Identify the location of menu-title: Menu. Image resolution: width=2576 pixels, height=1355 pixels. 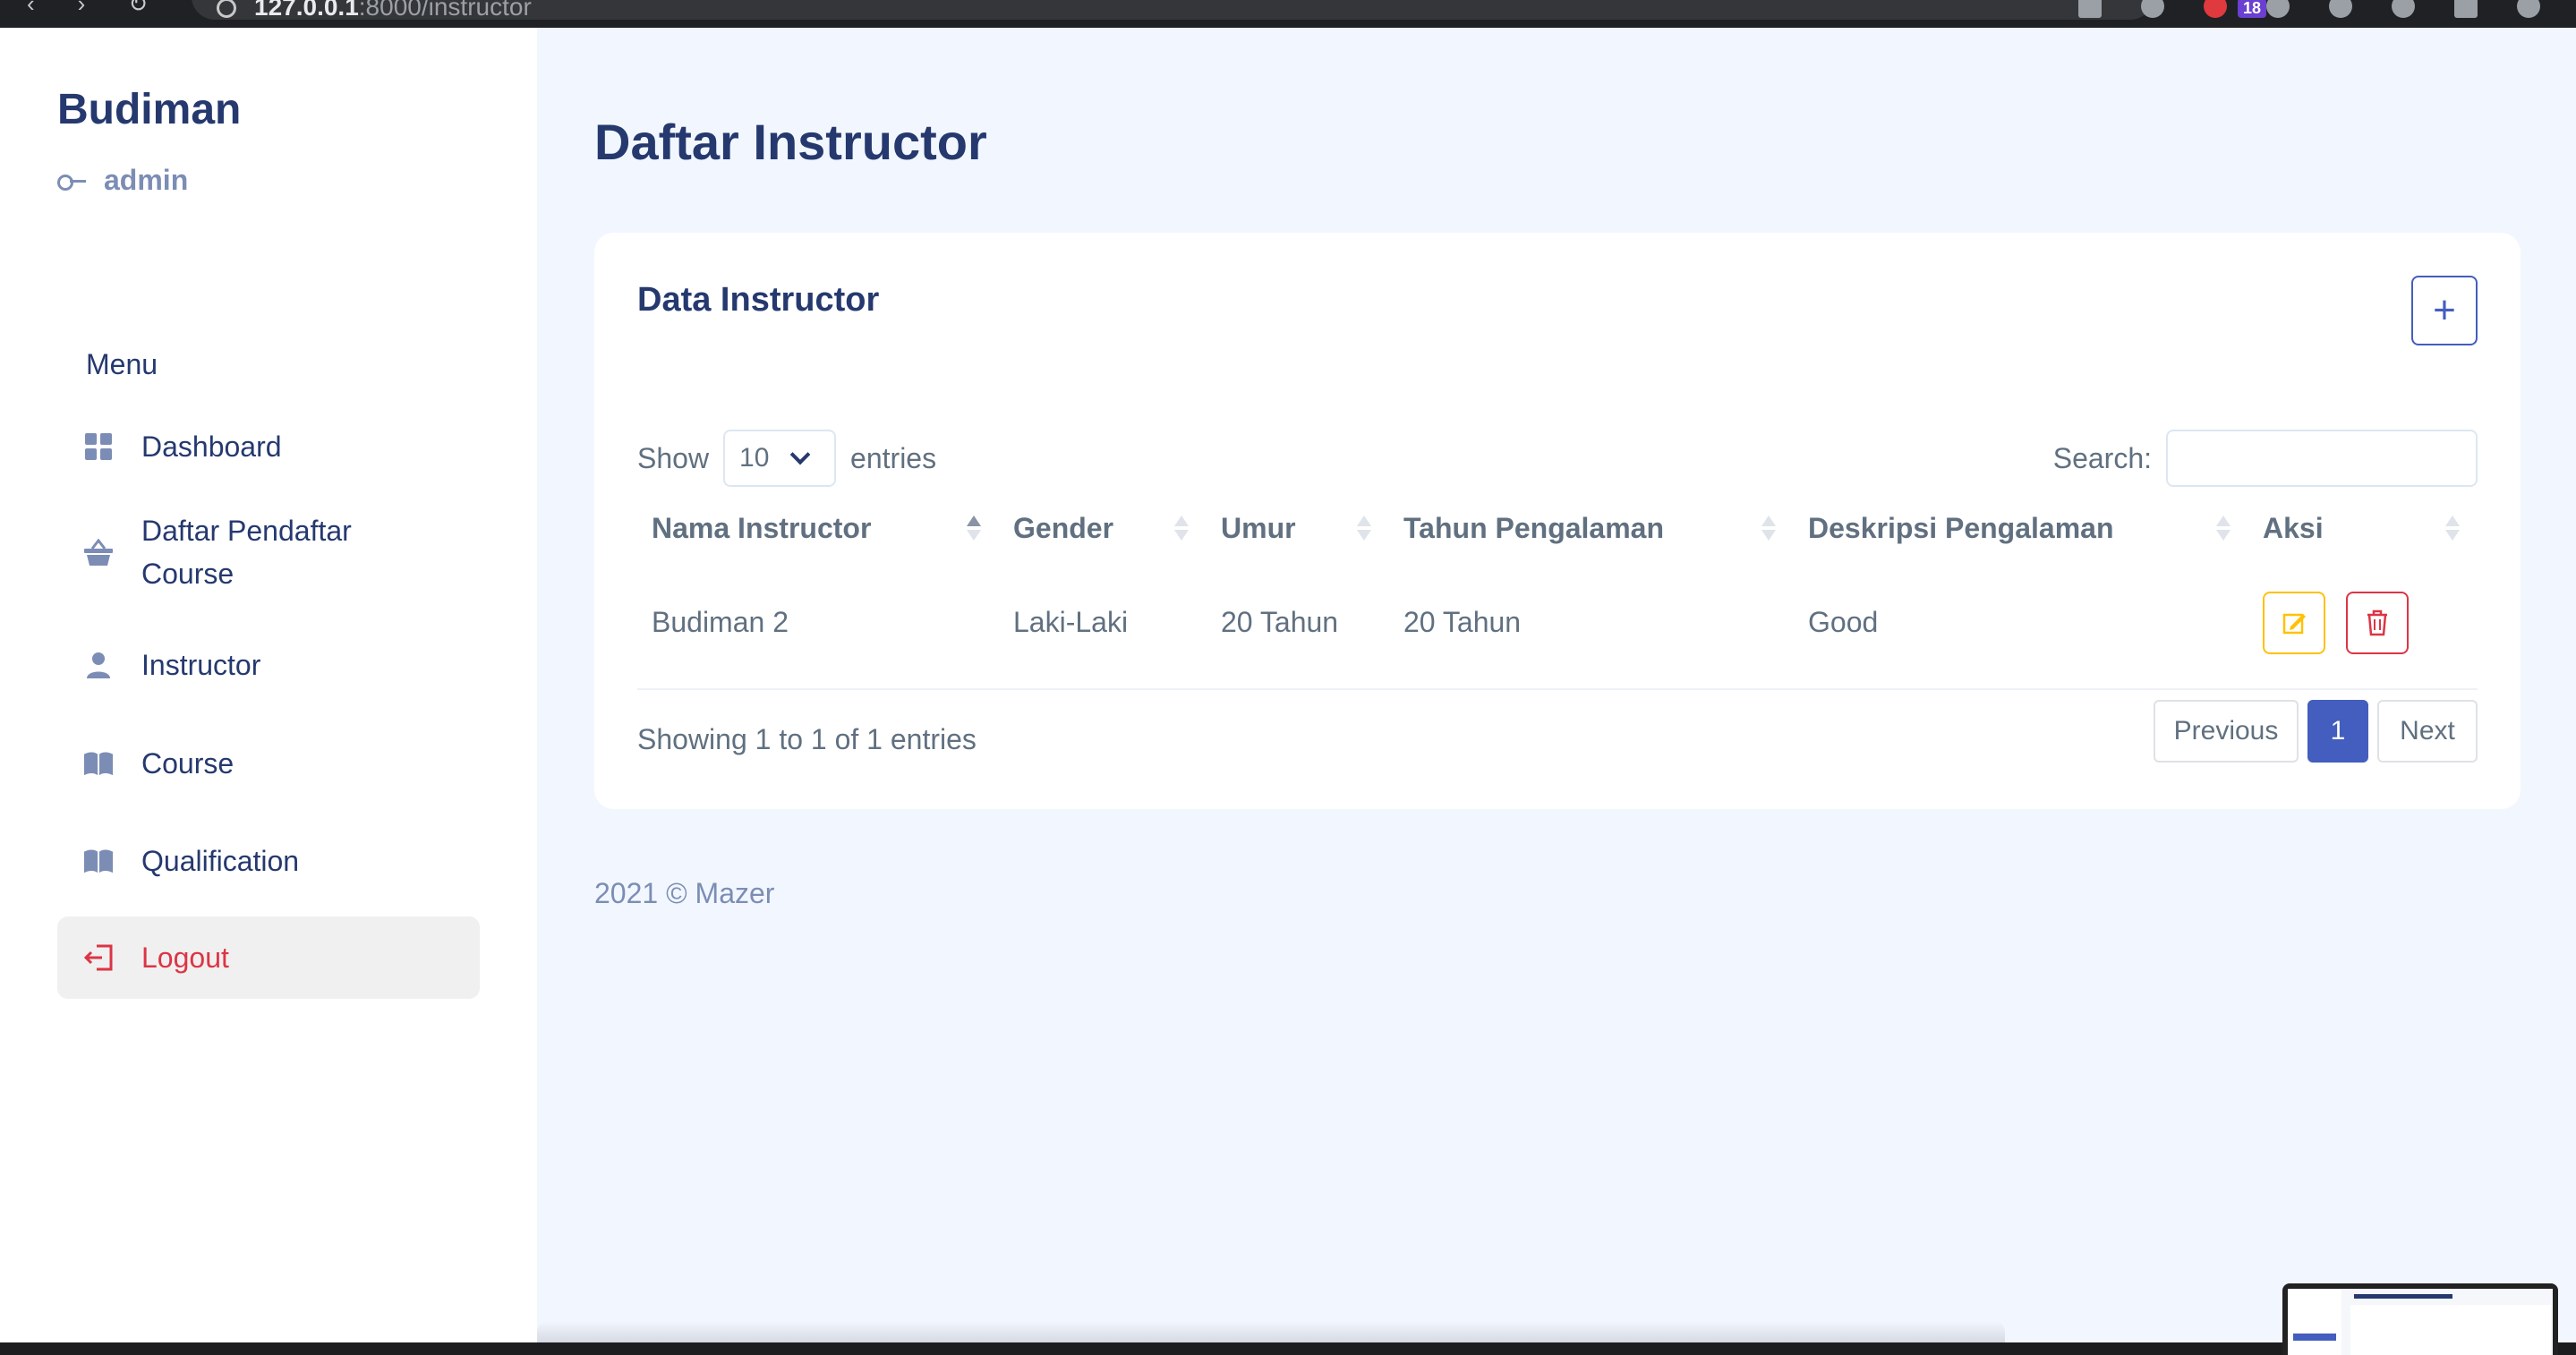
(122, 364).